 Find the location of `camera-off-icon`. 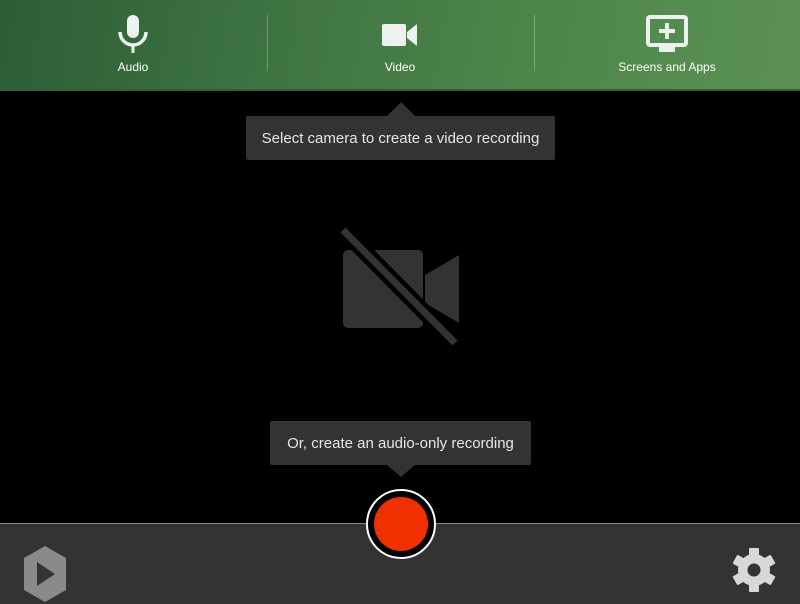

camera-off-icon is located at coordinates (399, 287).